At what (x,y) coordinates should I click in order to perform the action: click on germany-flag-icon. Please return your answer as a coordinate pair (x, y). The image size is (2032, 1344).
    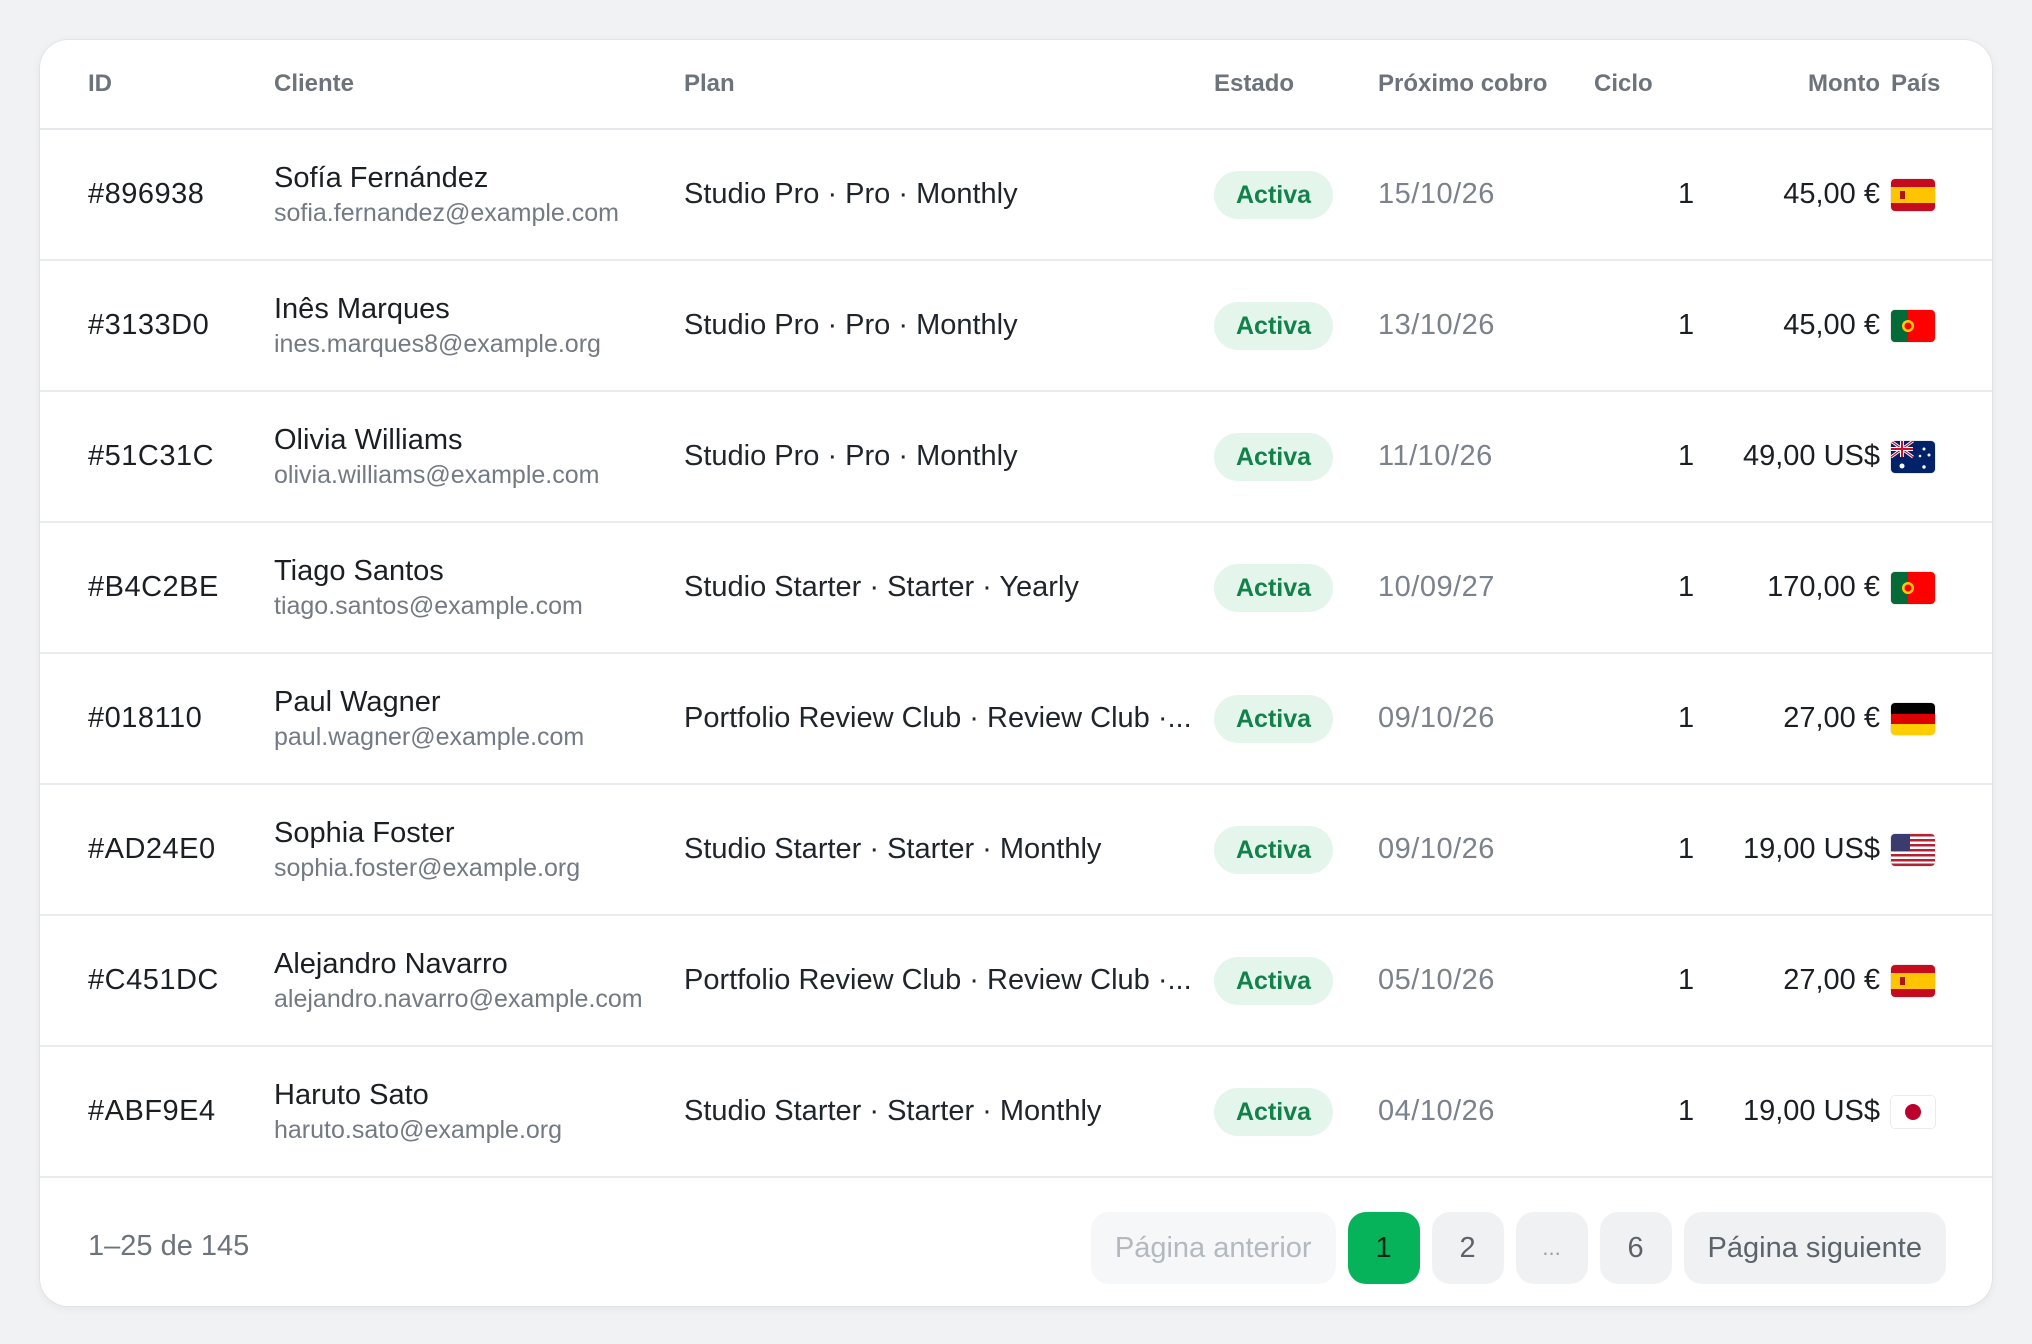
    Looking at the image, I should click on (1913, 718).